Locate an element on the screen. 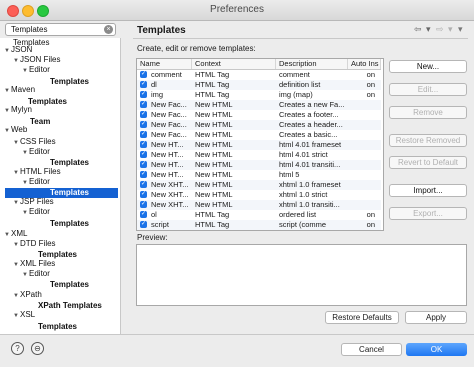 This screenshot has width=474, height=367. tree-item-xsl: ▼XSL is located at coordinates (24, 315).